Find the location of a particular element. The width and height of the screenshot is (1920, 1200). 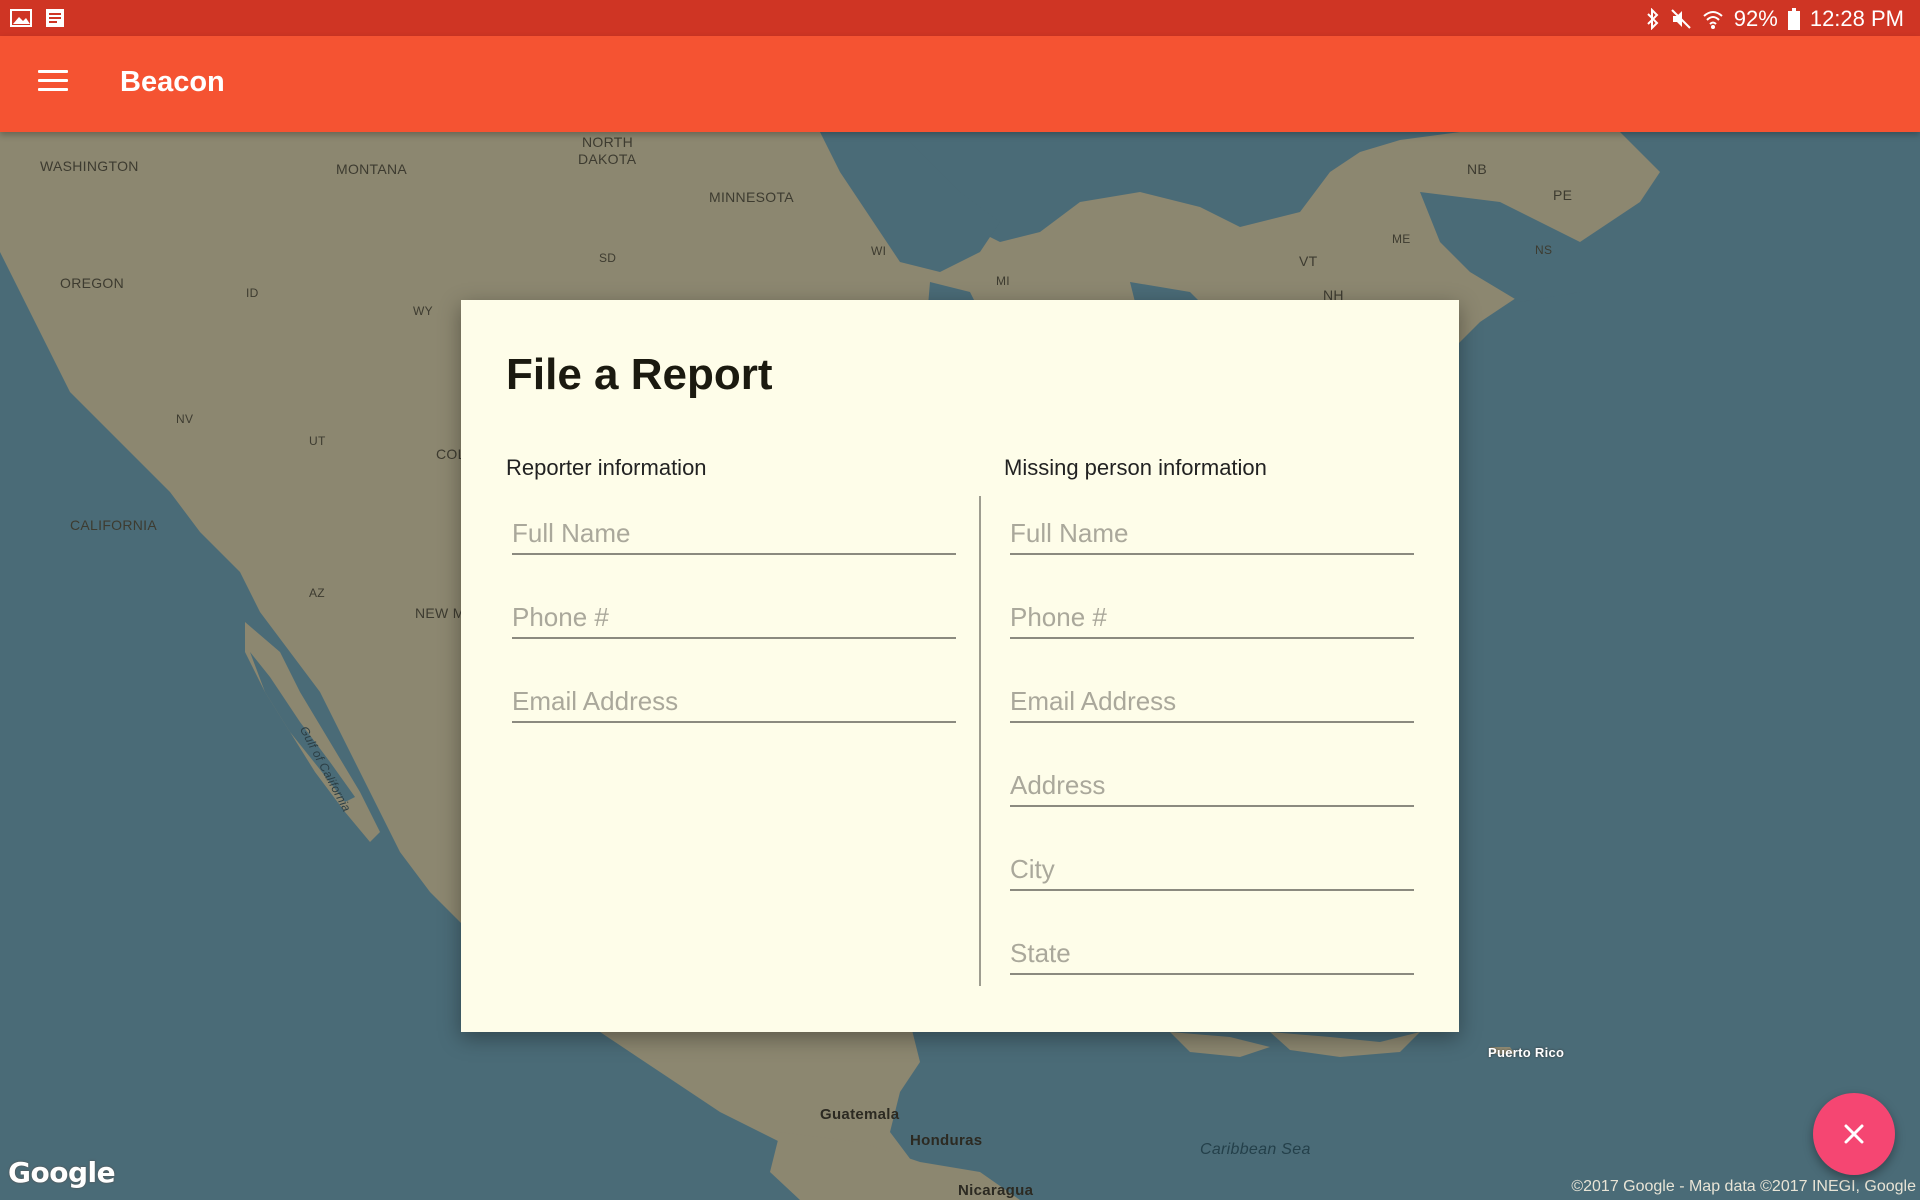

map-label-me: ME is located at coordinates (1401, 239).